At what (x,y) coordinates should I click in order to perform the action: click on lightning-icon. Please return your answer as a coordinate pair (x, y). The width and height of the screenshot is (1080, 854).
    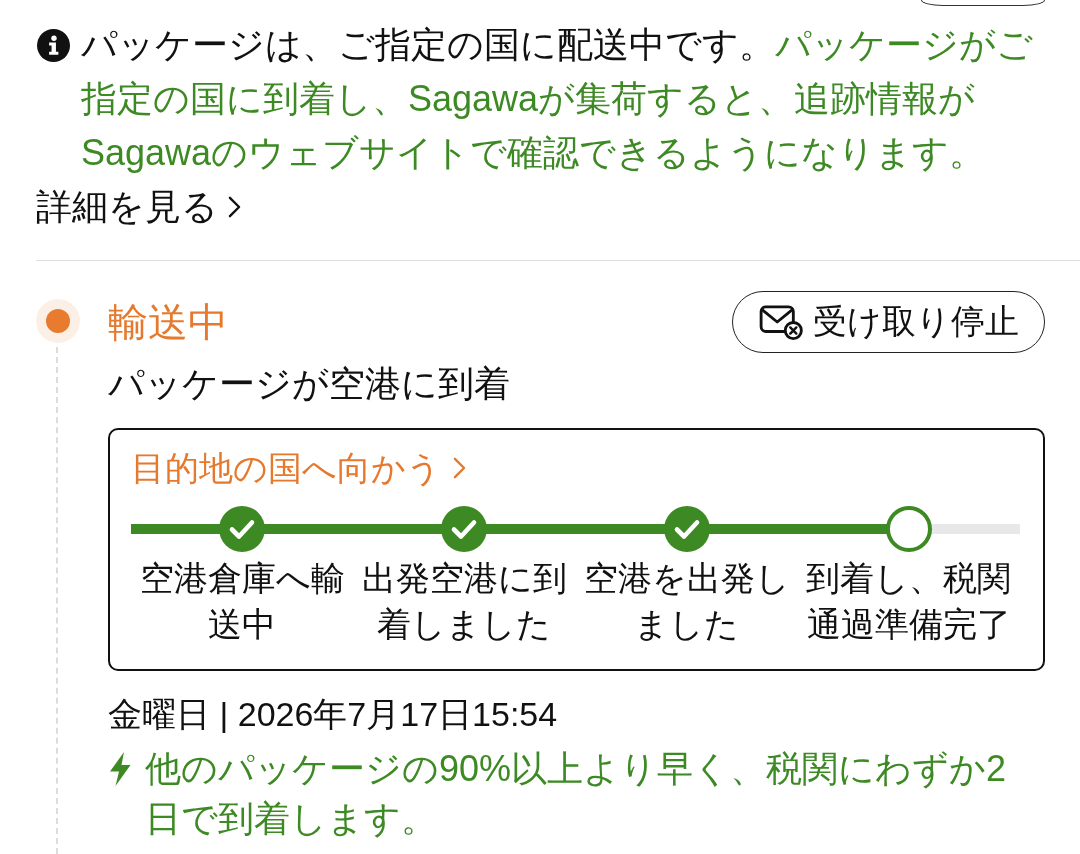
    Looking at the image, I should click on (120, 769).